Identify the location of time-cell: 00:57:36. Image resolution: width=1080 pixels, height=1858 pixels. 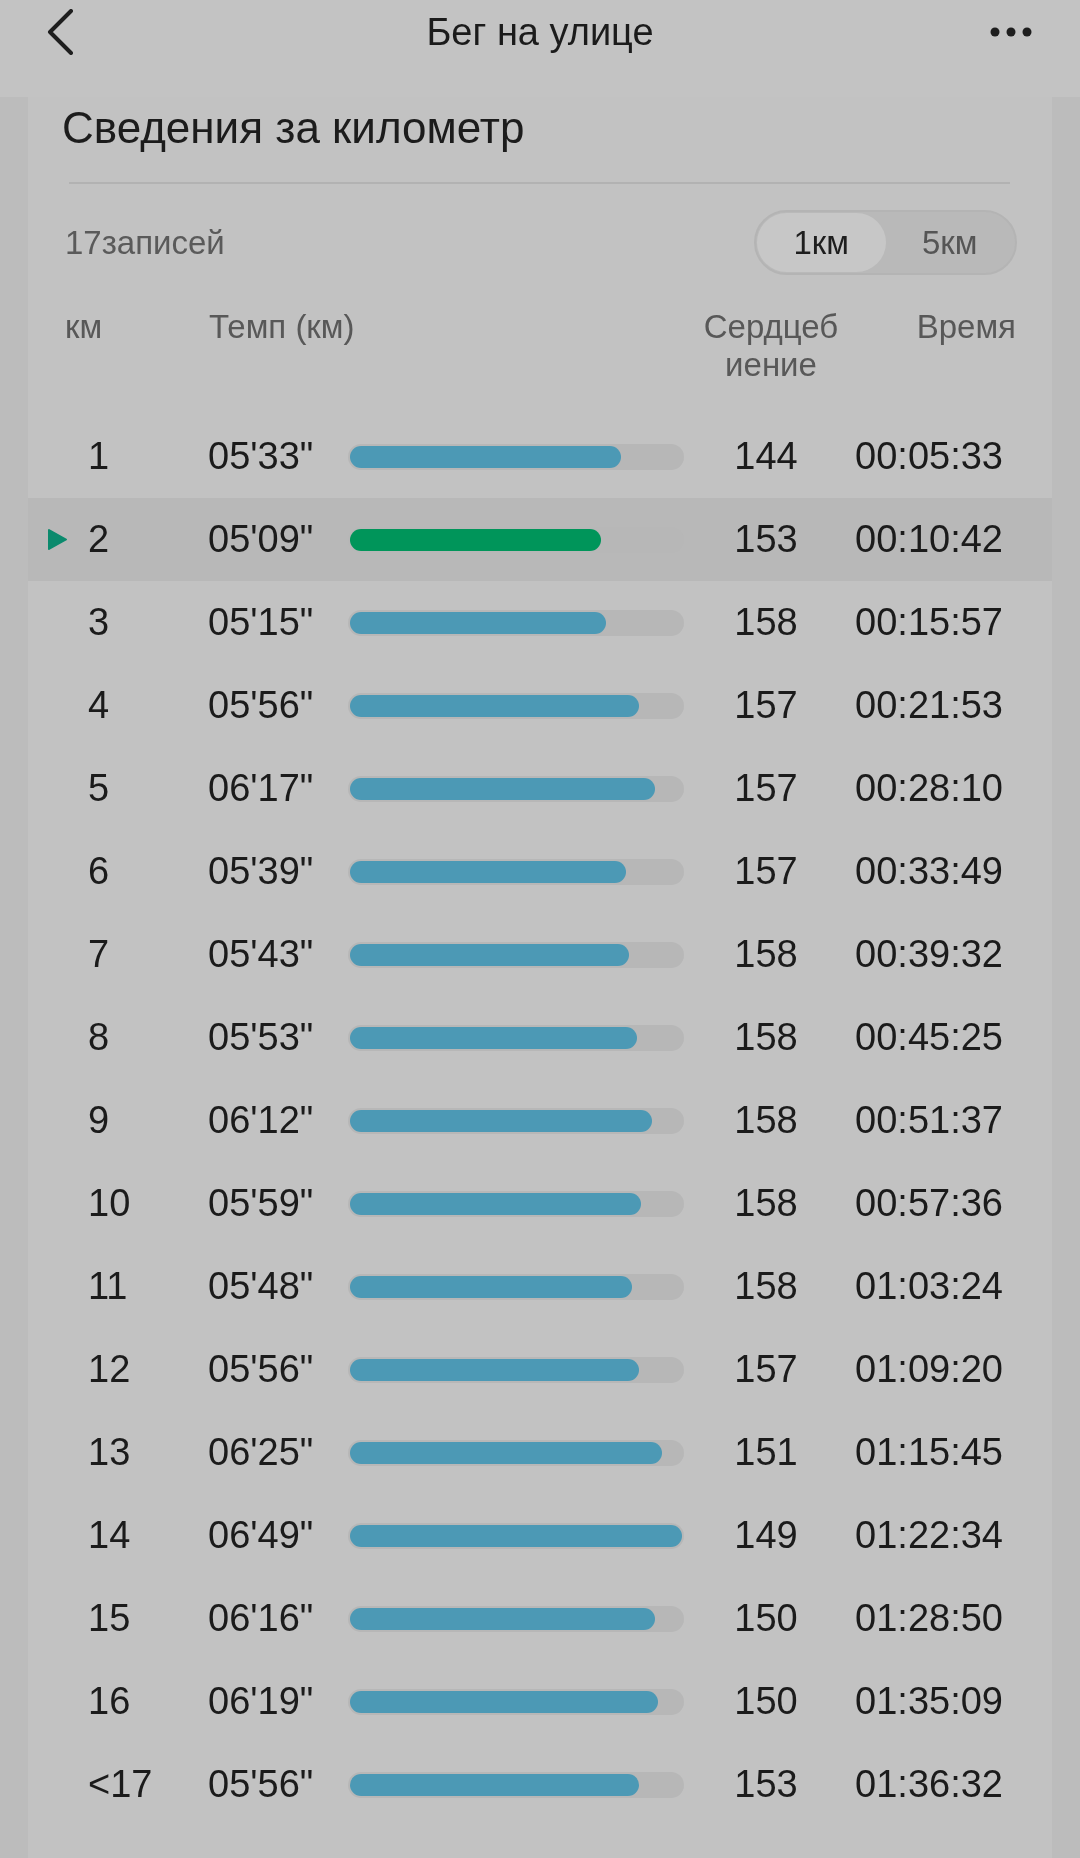
(929, 1203).